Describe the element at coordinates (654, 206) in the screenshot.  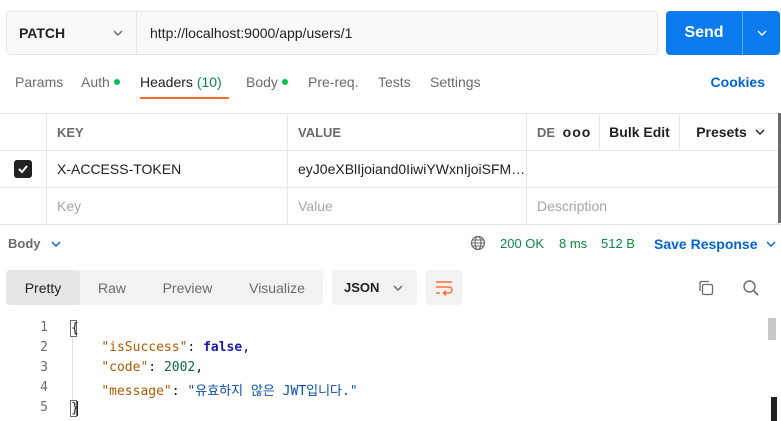
I see `description-input: Description` at that location.